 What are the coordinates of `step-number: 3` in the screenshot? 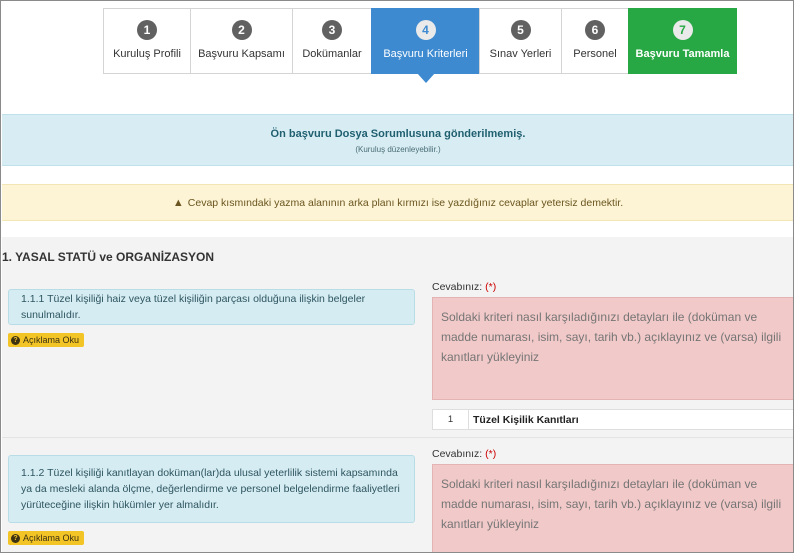 It's located at (332, 30).